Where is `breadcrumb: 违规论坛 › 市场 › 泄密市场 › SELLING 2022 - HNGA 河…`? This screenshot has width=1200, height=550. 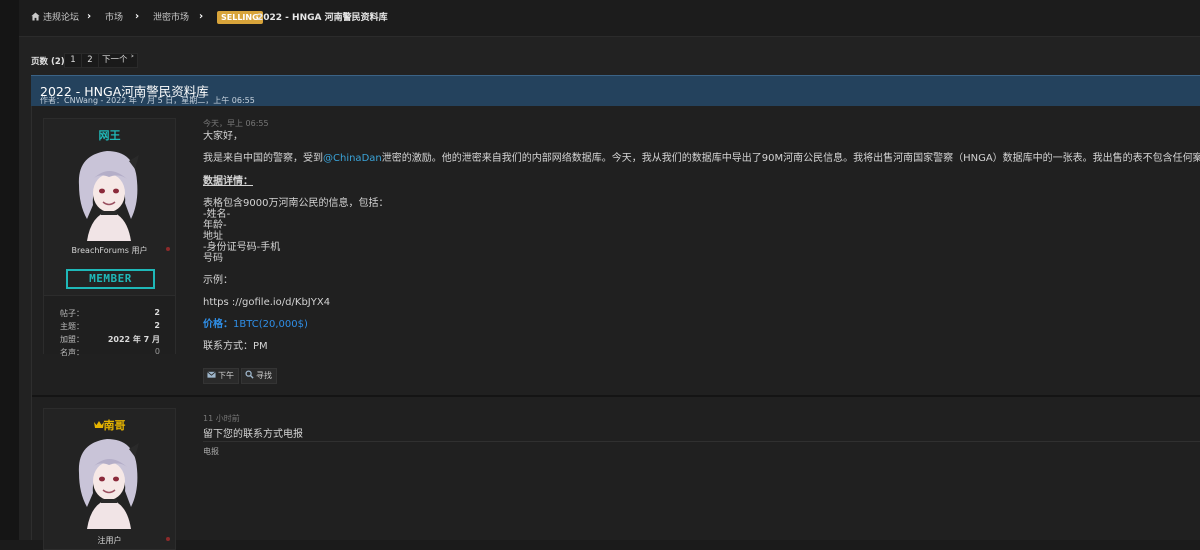
breadcrumb: 违规论坛 › 市场 › 泄密市场 › SELLING 2022 - HNGA 河… is located at coordinates (609, 18).